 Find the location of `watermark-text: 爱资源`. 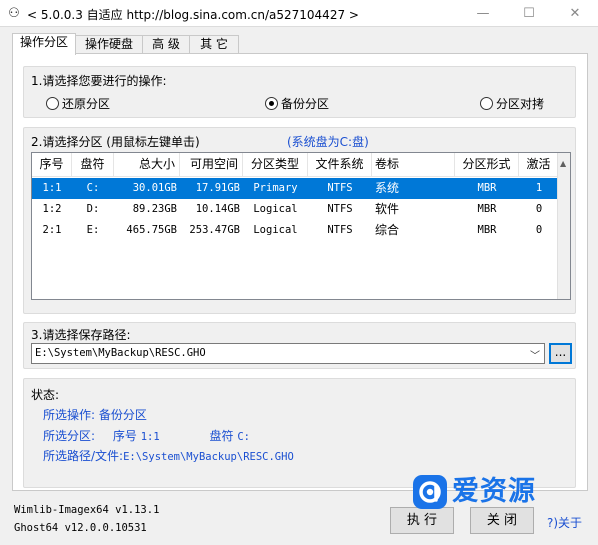

watermark-text: 爱资源 is located at coordinates (494, 491).